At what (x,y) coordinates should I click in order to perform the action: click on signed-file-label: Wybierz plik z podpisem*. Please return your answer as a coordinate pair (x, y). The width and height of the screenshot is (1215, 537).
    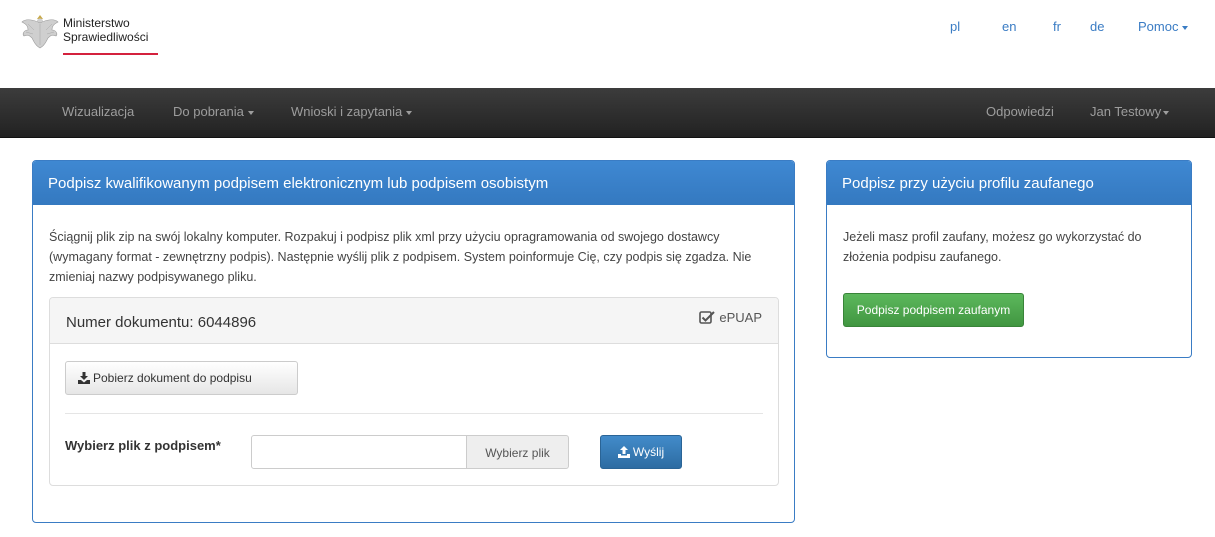
    Looking at the image, I should click on (143, 445).